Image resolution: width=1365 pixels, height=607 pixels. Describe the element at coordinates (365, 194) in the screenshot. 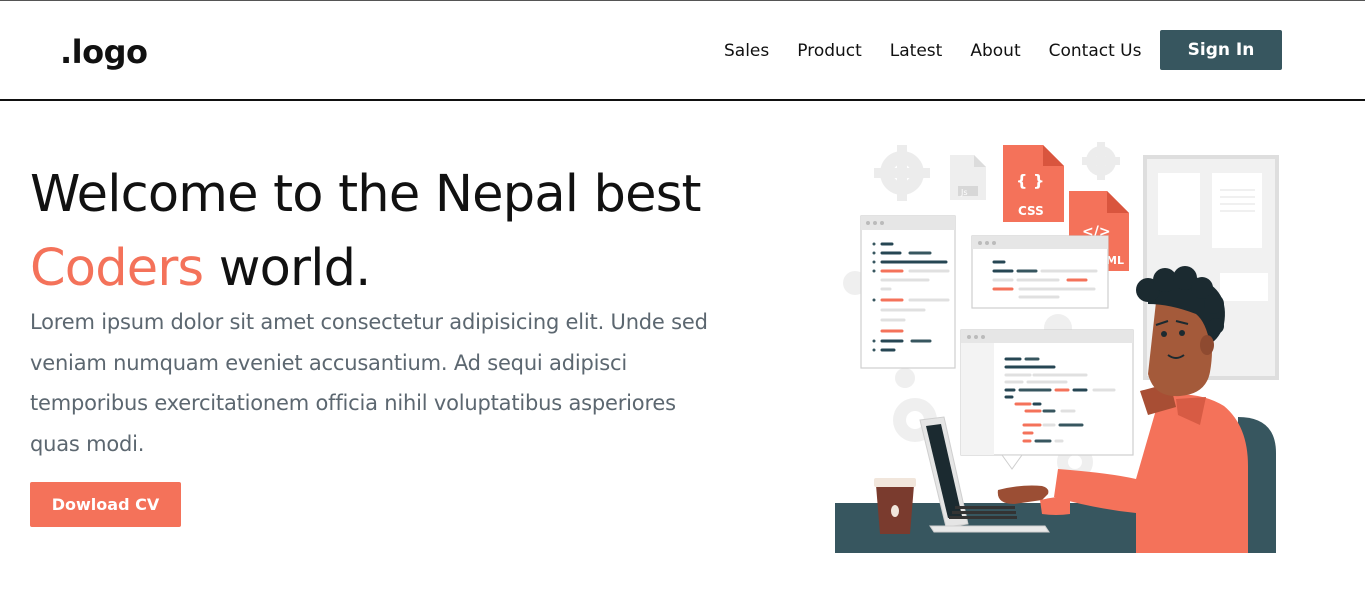

I see `hero-title-part1: Welcome to the Nepal best` at that location.